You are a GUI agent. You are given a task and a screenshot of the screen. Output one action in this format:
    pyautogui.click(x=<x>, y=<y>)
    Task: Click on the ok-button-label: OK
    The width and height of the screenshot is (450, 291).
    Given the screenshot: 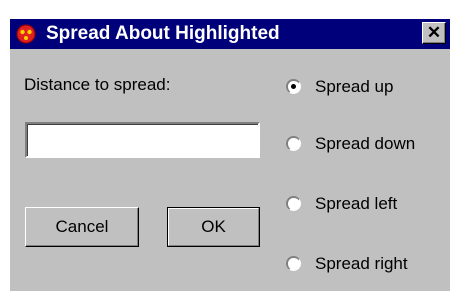 What is the action you would take?
    pyautogui.click(x=213, y=226)
    